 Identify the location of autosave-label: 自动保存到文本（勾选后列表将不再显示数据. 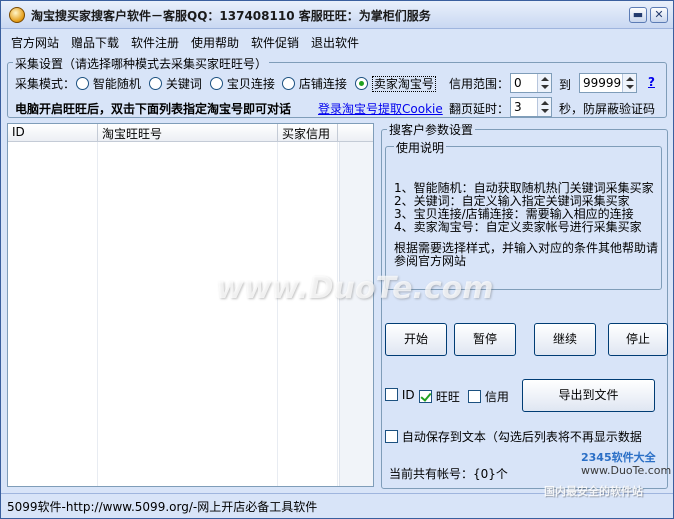
(521, 437).